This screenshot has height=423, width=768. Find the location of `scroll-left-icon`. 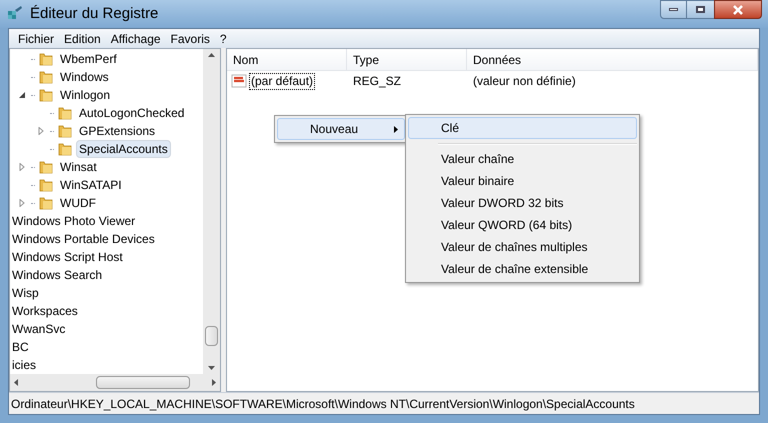

scroll-left-icon is located at coordinates (16, 382).